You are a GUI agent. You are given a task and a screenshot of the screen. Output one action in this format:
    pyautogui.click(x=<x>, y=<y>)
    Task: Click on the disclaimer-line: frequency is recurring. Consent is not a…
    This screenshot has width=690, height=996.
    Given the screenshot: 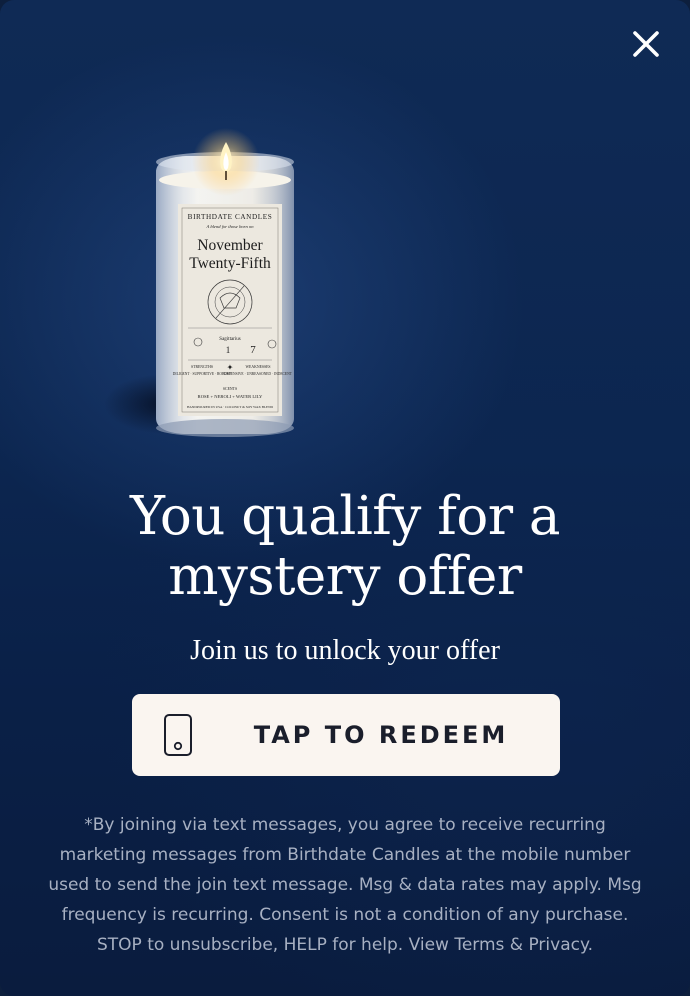 What is the action you would take?
    pyautogui.click(x=345, y=915)
    